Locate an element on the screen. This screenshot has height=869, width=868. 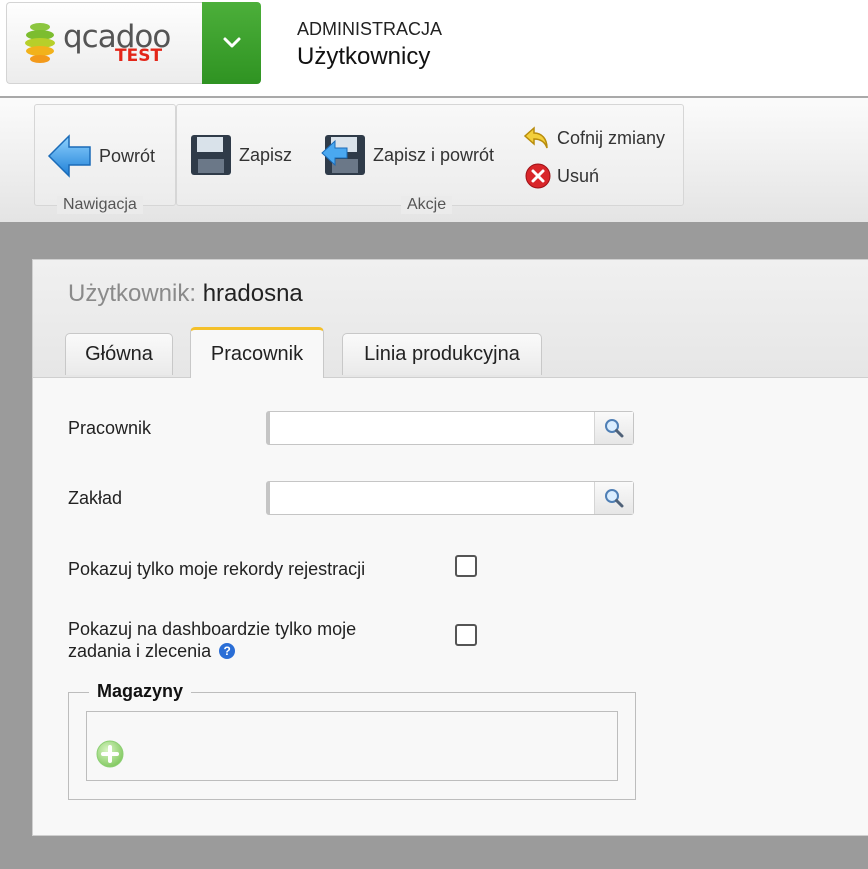
add-icon is located at coordinates (110, 754).